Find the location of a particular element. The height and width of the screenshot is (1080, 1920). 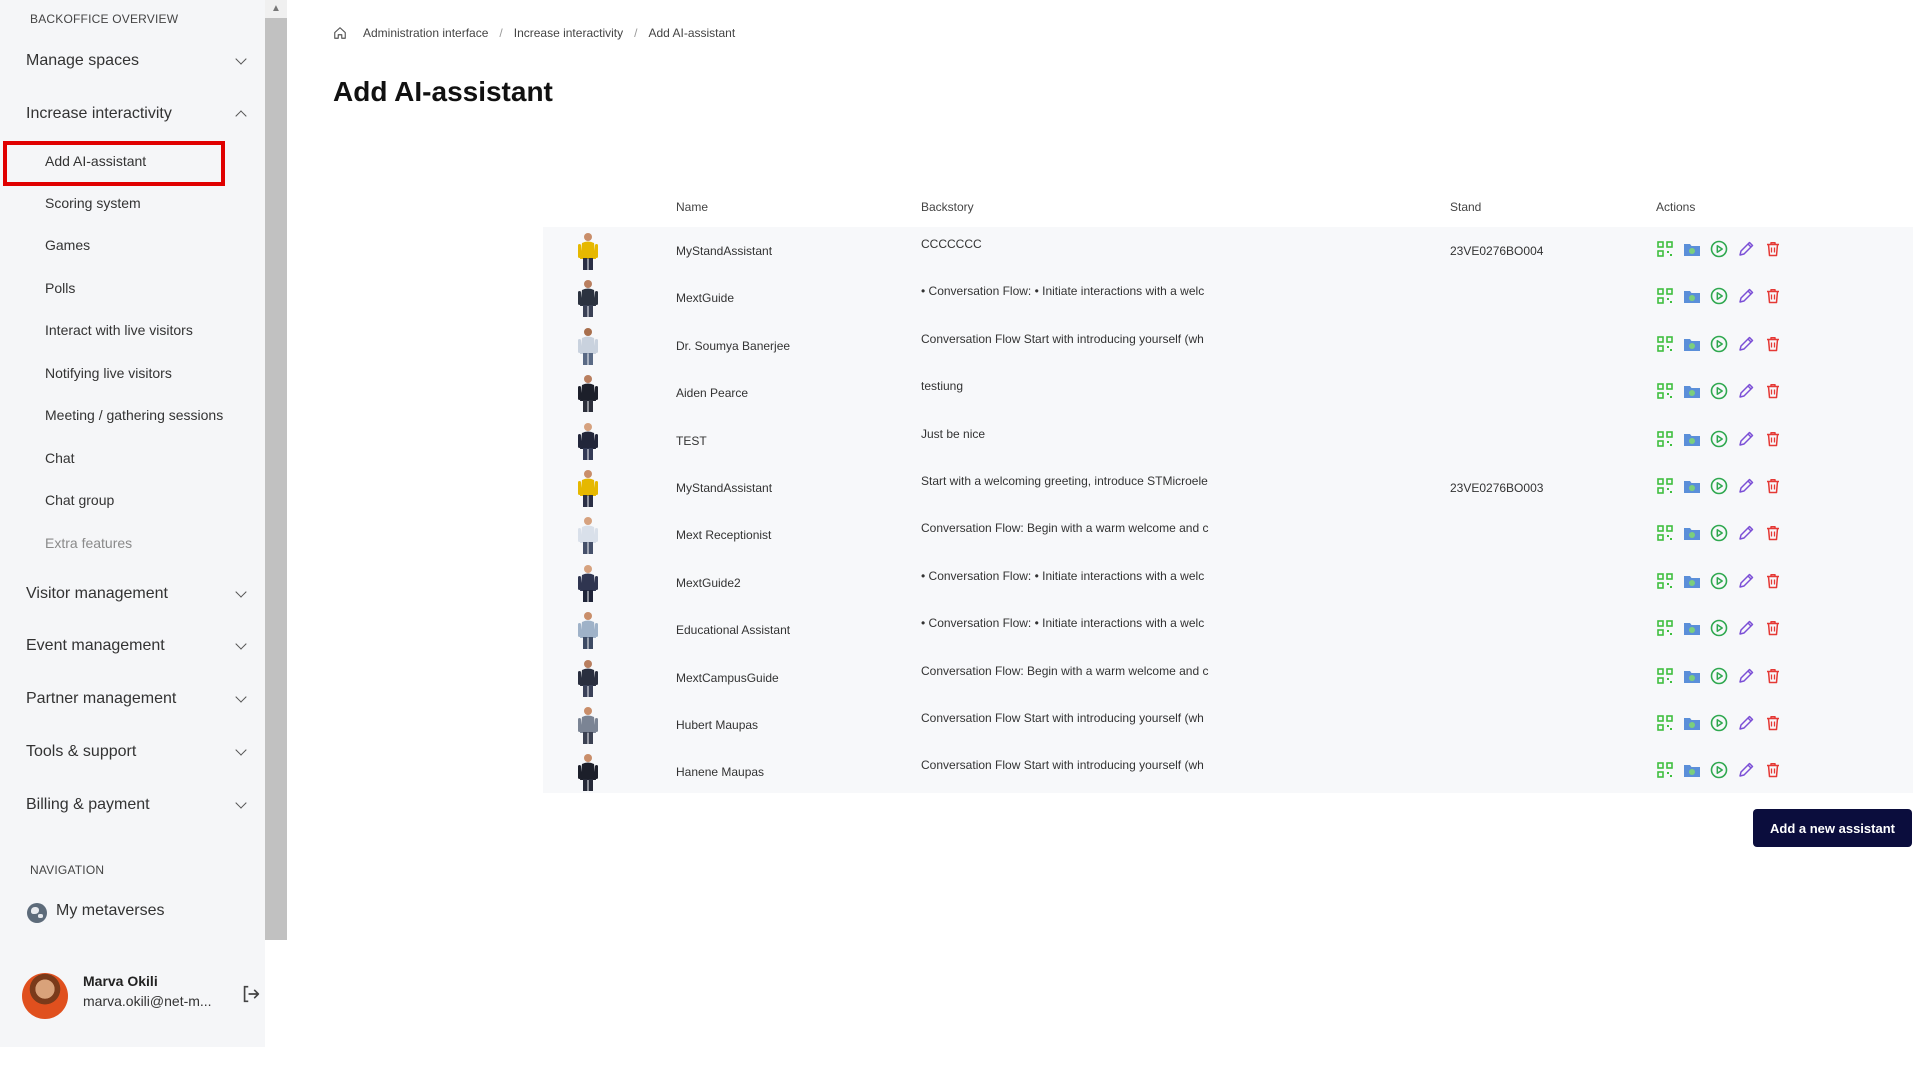

sidebar-item-my-metaverses: My metaverses is located at coordinates (110, 911).